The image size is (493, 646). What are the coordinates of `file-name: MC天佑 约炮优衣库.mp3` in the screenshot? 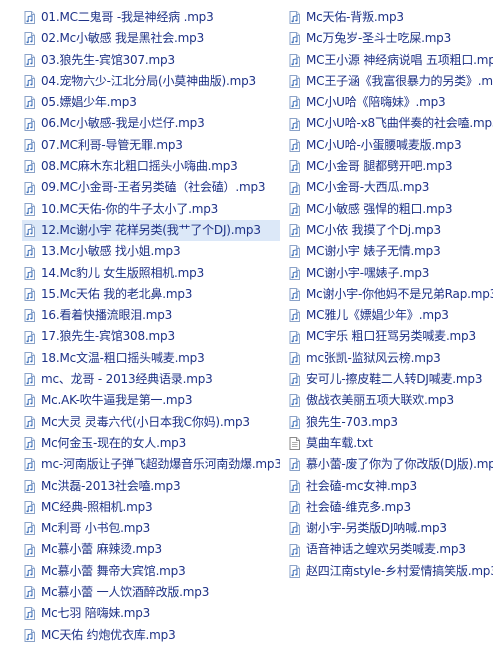 It's located at (108, 634).